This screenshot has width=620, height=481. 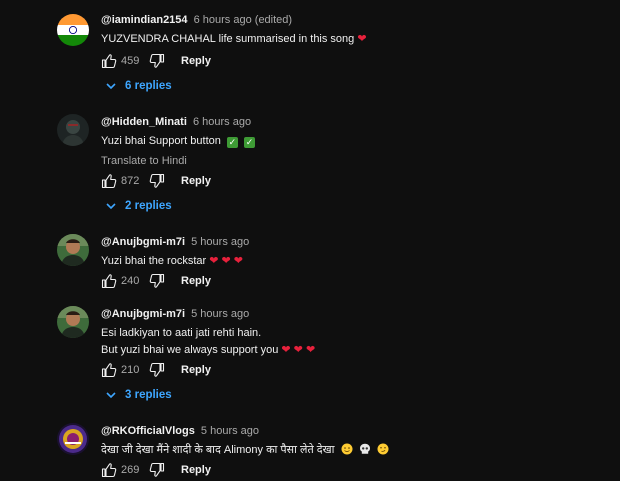 I want to click on author-name: @Hidden_Minati, so click(x=144, y=122).